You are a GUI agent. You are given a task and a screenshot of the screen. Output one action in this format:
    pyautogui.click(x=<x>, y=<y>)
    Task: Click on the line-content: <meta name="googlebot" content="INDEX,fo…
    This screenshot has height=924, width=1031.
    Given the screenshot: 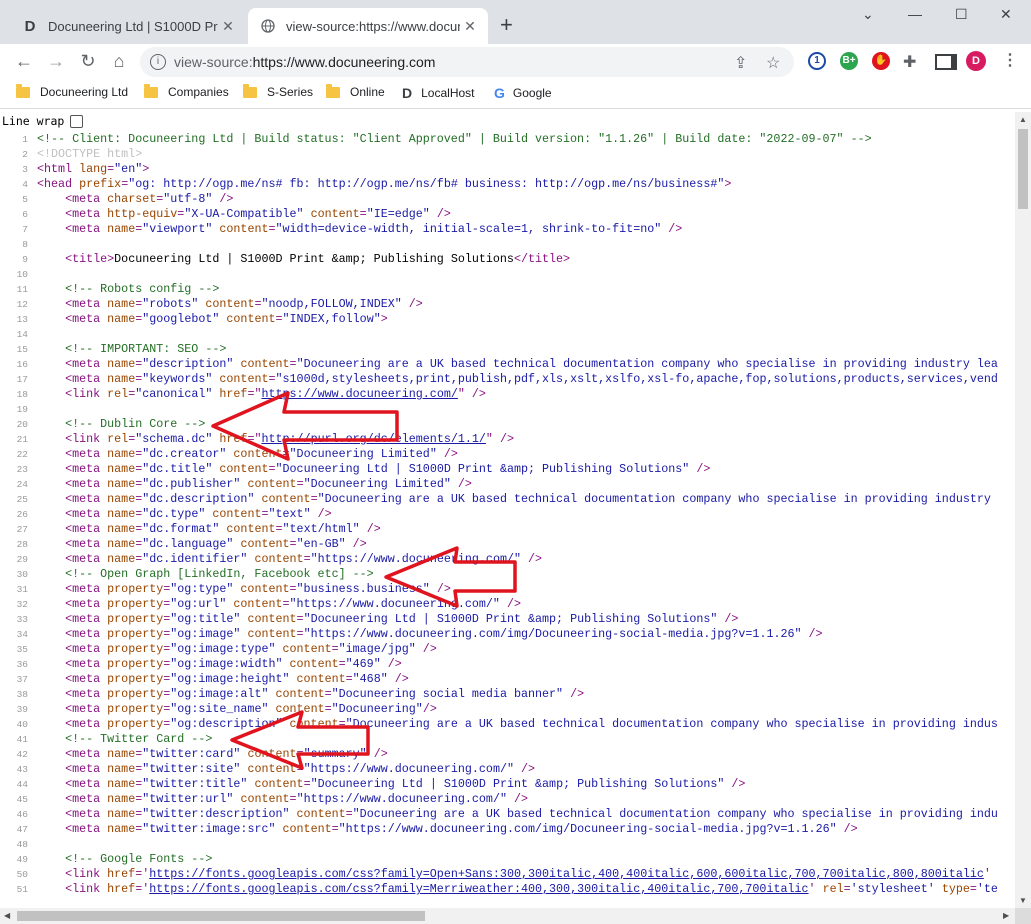 What is the action you would take?
    pyautogui.click(x=212, y=319)
    